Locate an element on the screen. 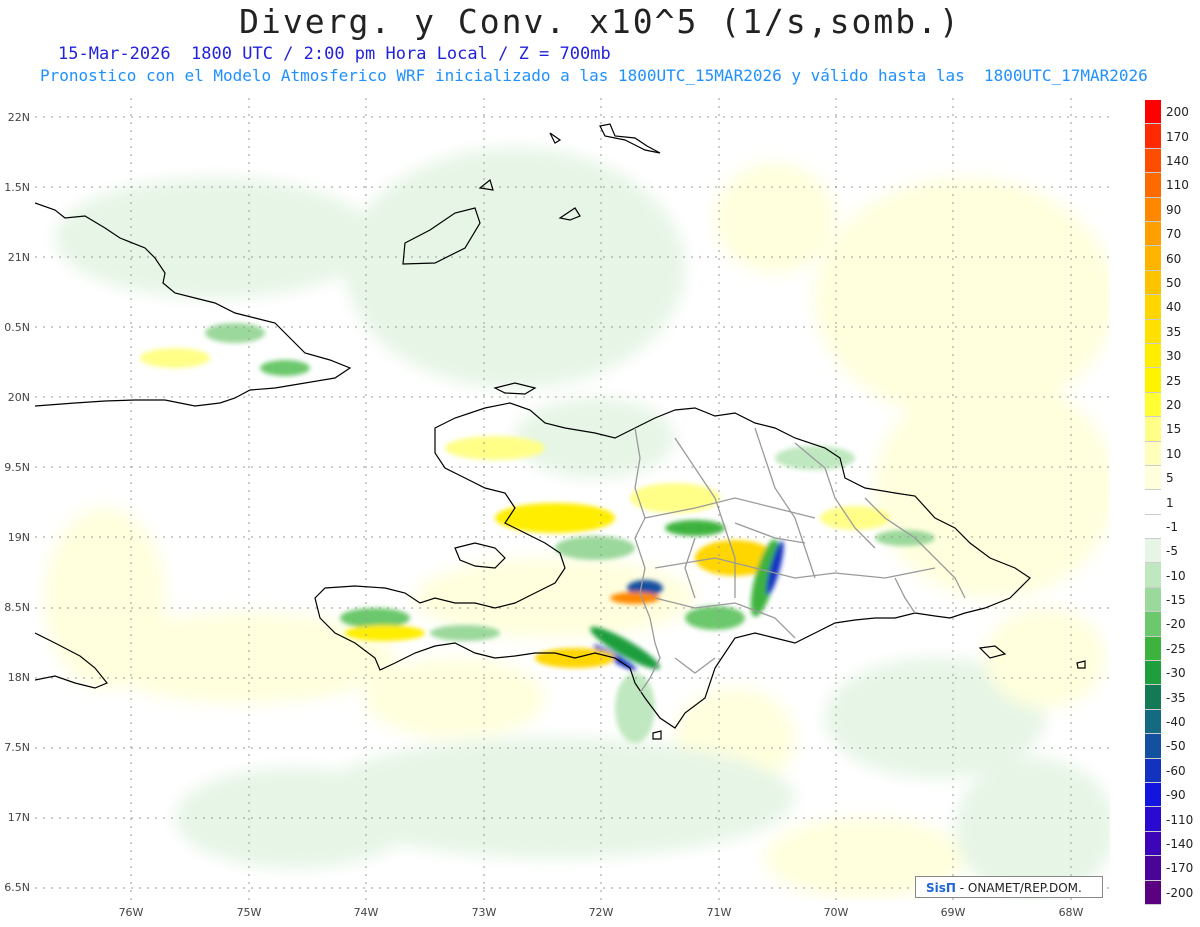 The width and height of the screenshot is (1200, 927). colorbar-label: 200 is located at coordinates (1177, 112).